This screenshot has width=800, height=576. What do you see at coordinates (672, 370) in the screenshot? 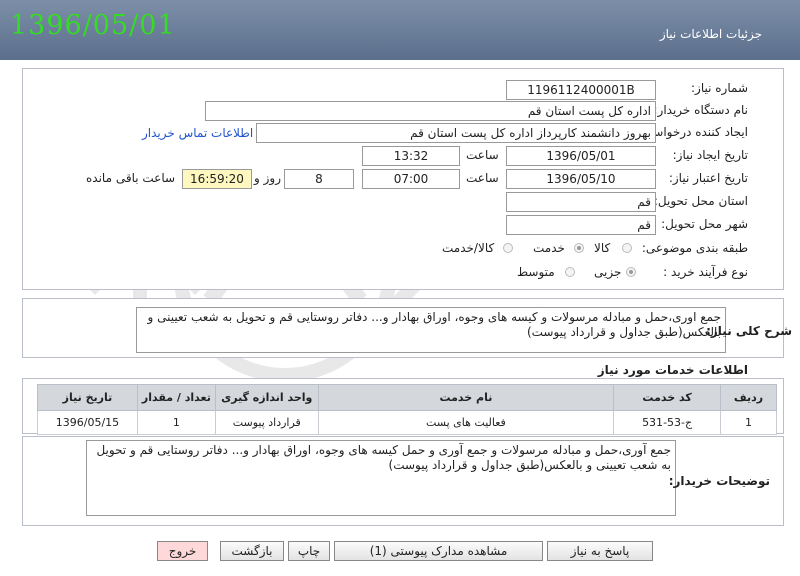
I see `services-title: اطلاعات خدمات مورد نیاز` at bounding box center [672, 370].